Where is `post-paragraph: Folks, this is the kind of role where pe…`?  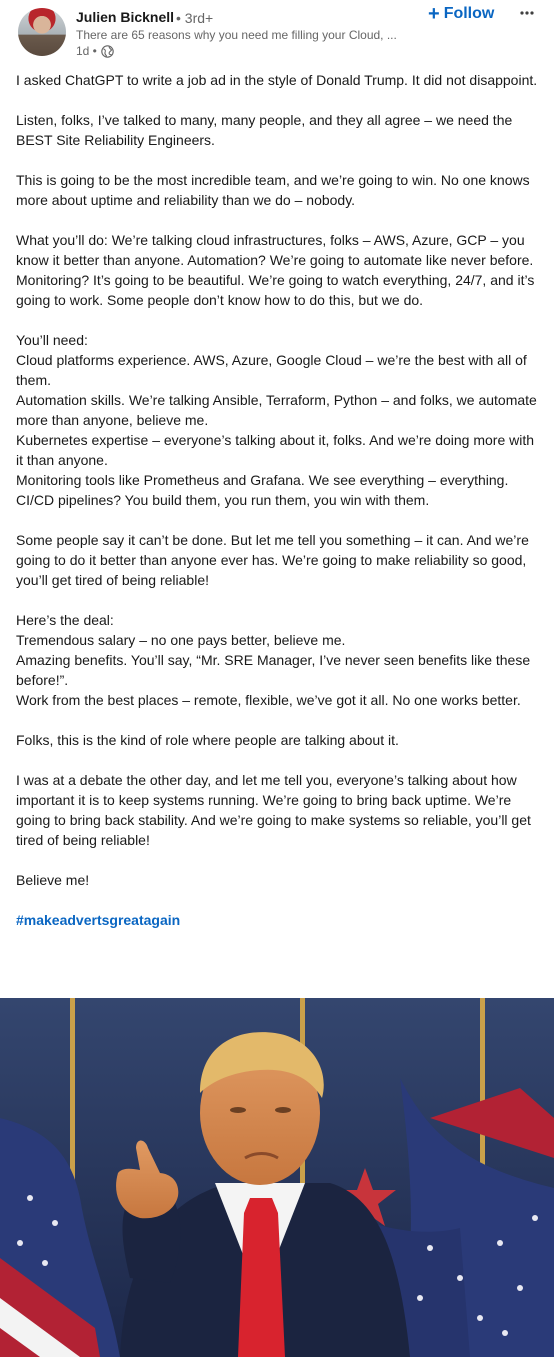 post-paragraph: Folks, this is the kind of role where pe… is located at coordinates (207, 740).